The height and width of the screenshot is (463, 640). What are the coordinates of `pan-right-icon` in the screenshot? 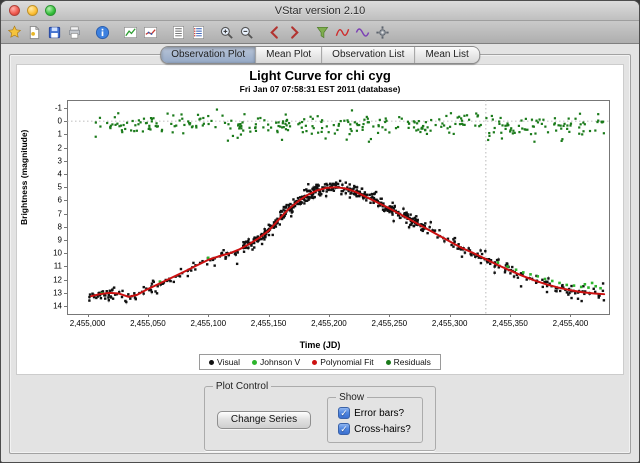 It's located at (294, 32).